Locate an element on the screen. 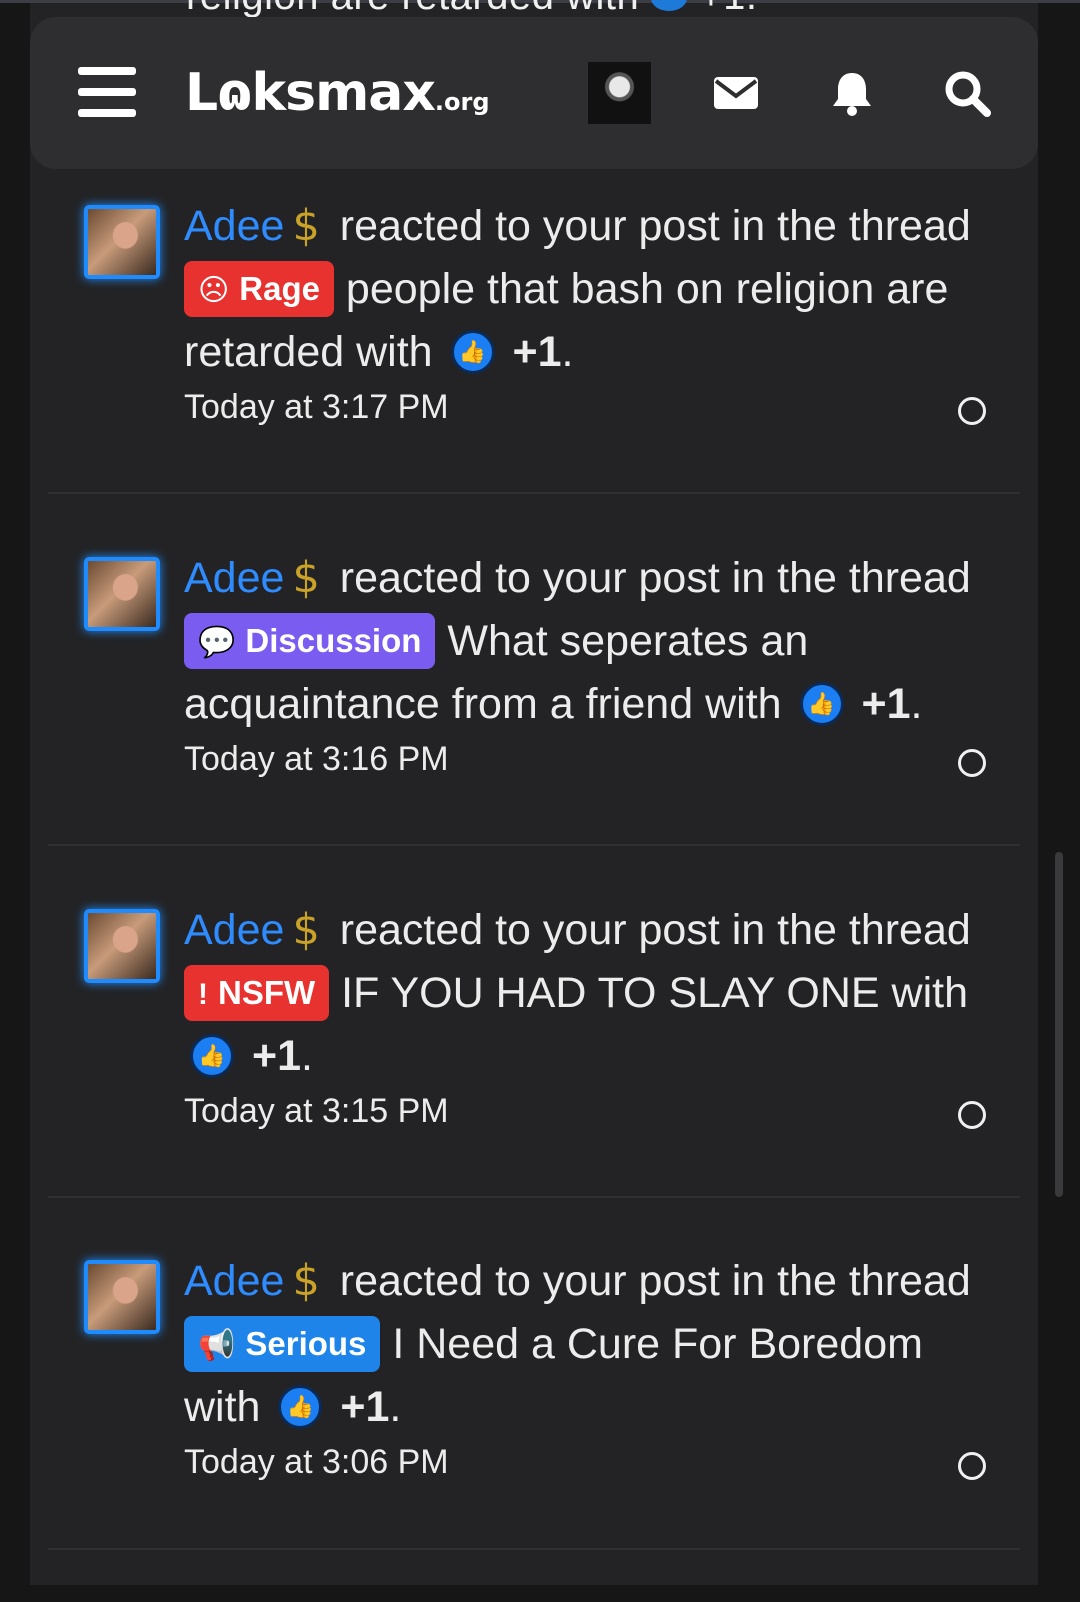  thread-title-link: I Need a Cure For Boredom is located at coordinates (651, 1344).